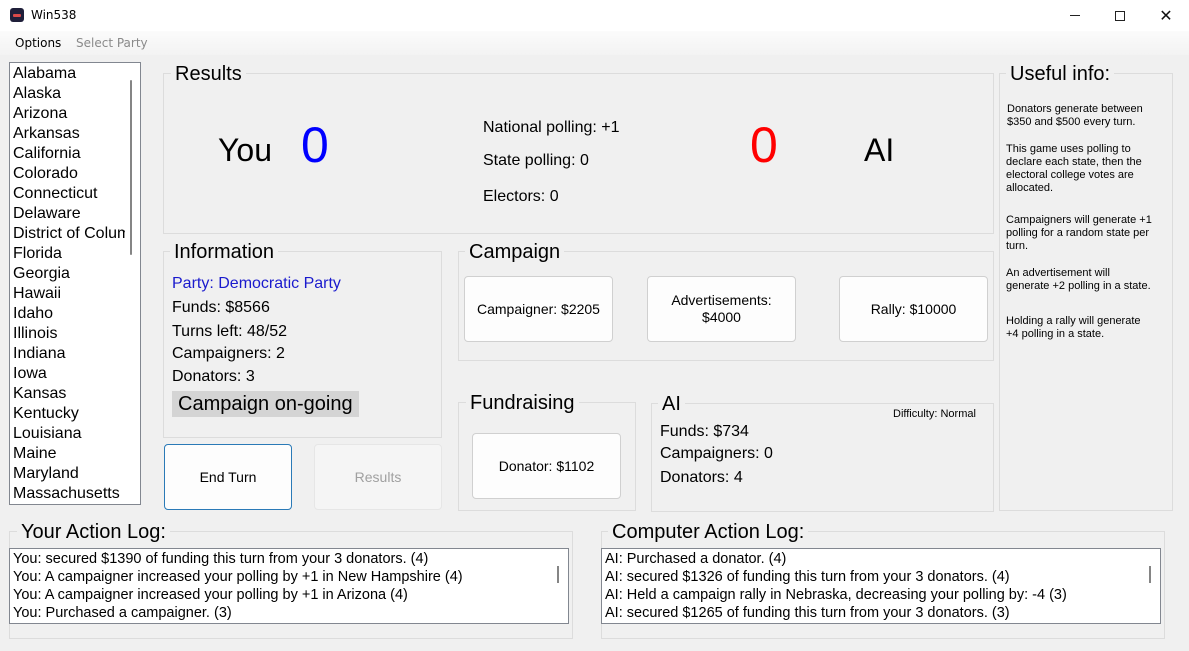 The height and width of the screenshot is (651, 1189). What do you see at coordinates (69, 174) in the screenshot?
I see `state-list-item: Colorado` at bounding box center [69, 174].